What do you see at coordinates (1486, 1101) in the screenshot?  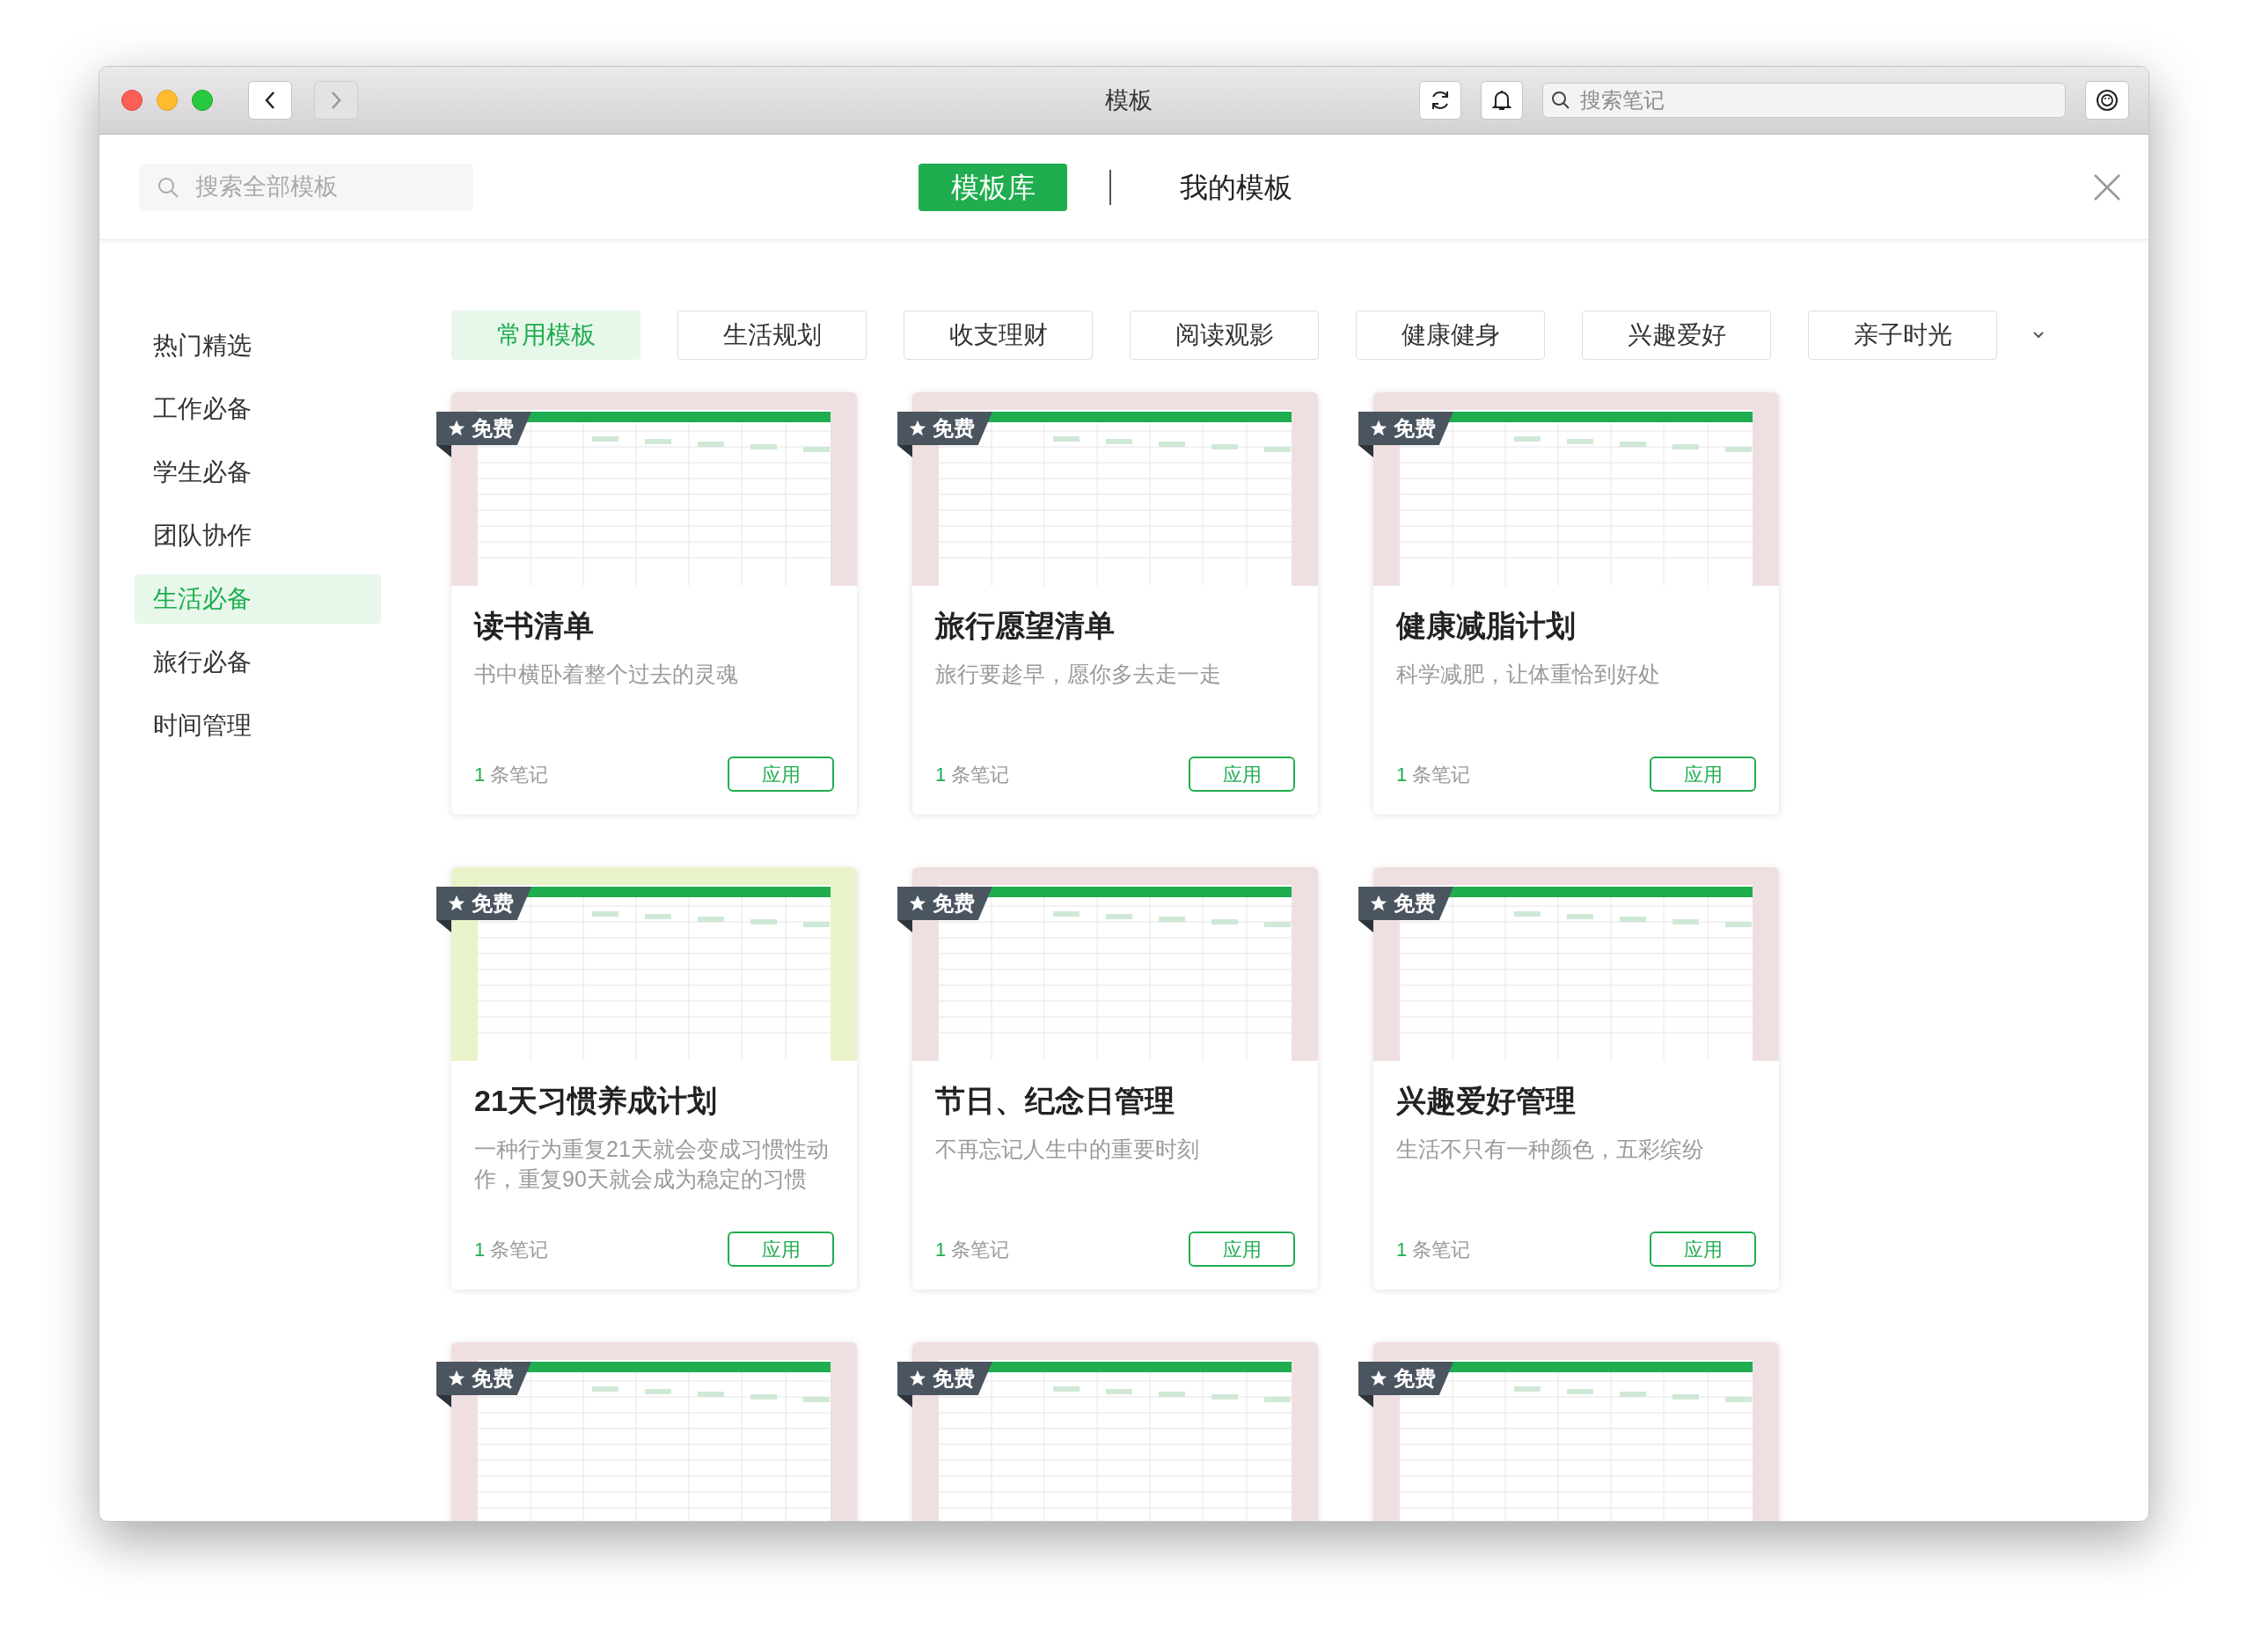 I see `template-title: 兴趣爱好管理` at bounding box center [1486, 1101].